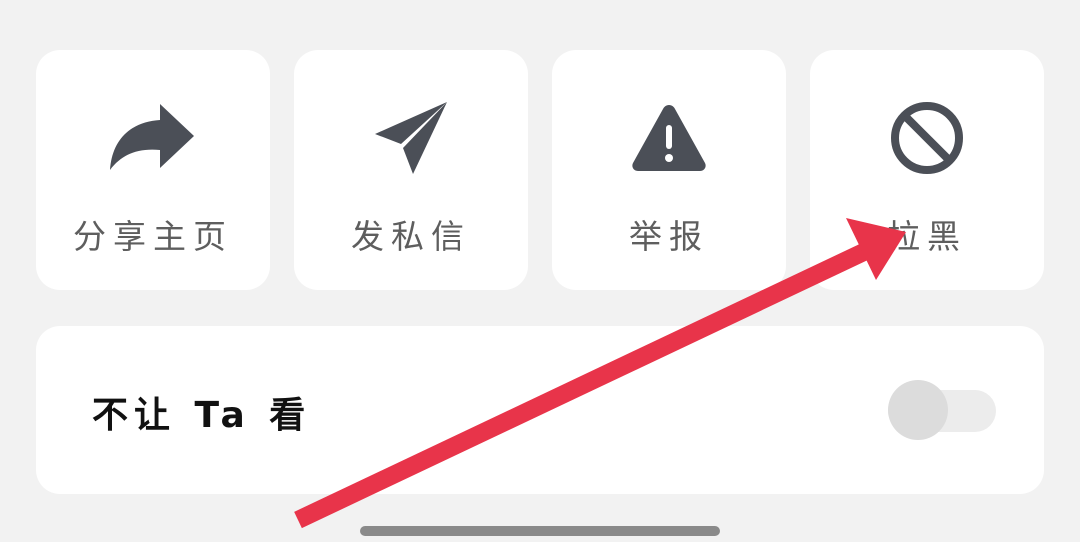 This screenshot has height=542, width=1080. What do you see at coordinates (153, 236) in the screenshot?
I see `share-profile-label: 分享主页` at bounding box center [153, 236].